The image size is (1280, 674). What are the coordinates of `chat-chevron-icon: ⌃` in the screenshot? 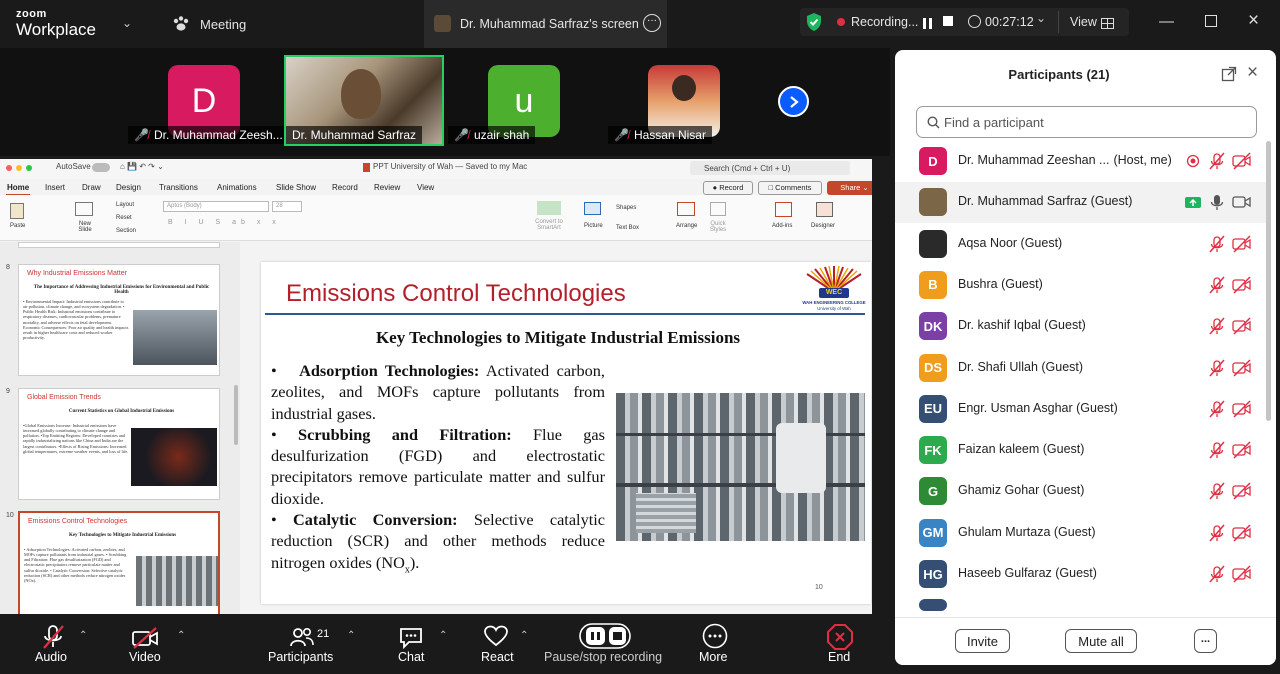 It's located at (443, 635).